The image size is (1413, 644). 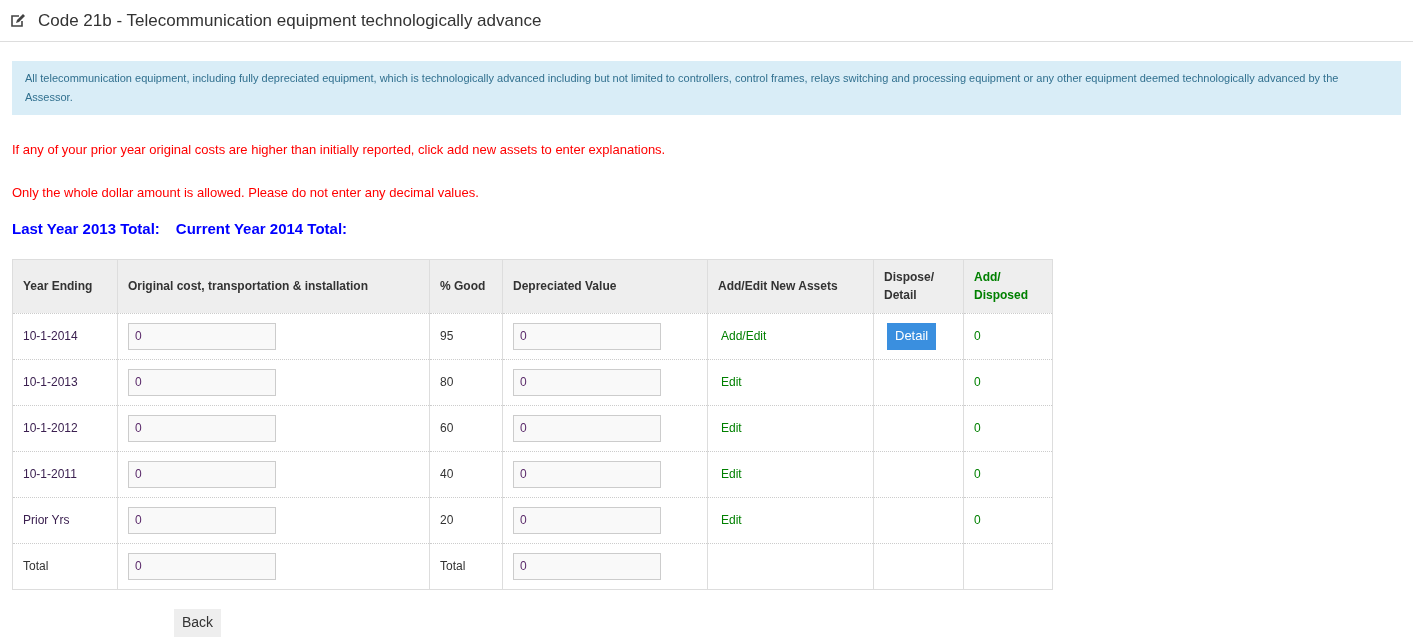 What do you see at coordinates (50, 382) in the screenshot?
I see `year-cell: 10-1-2013` at bounding box center [50, 382].